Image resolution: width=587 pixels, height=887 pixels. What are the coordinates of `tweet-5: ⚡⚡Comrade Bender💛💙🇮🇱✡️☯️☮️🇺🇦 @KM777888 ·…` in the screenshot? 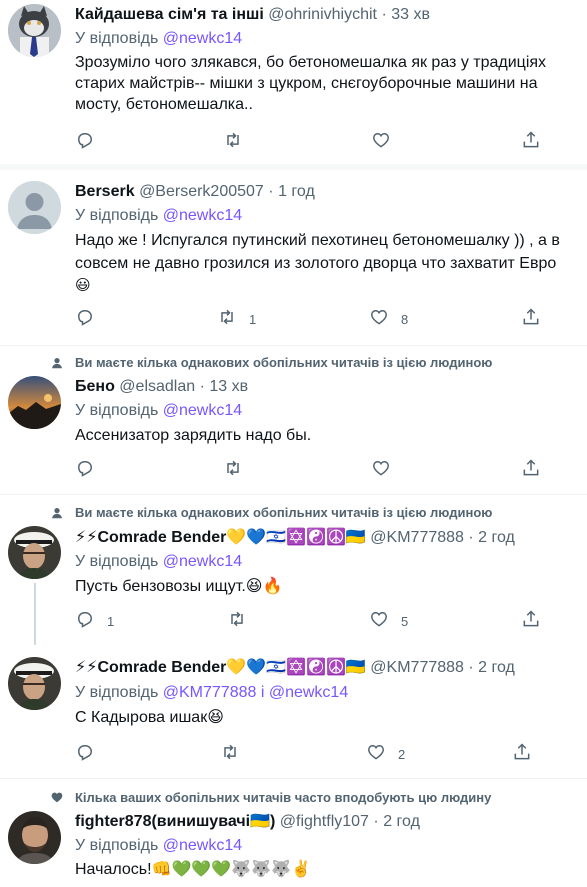 It's located at (293, 711).